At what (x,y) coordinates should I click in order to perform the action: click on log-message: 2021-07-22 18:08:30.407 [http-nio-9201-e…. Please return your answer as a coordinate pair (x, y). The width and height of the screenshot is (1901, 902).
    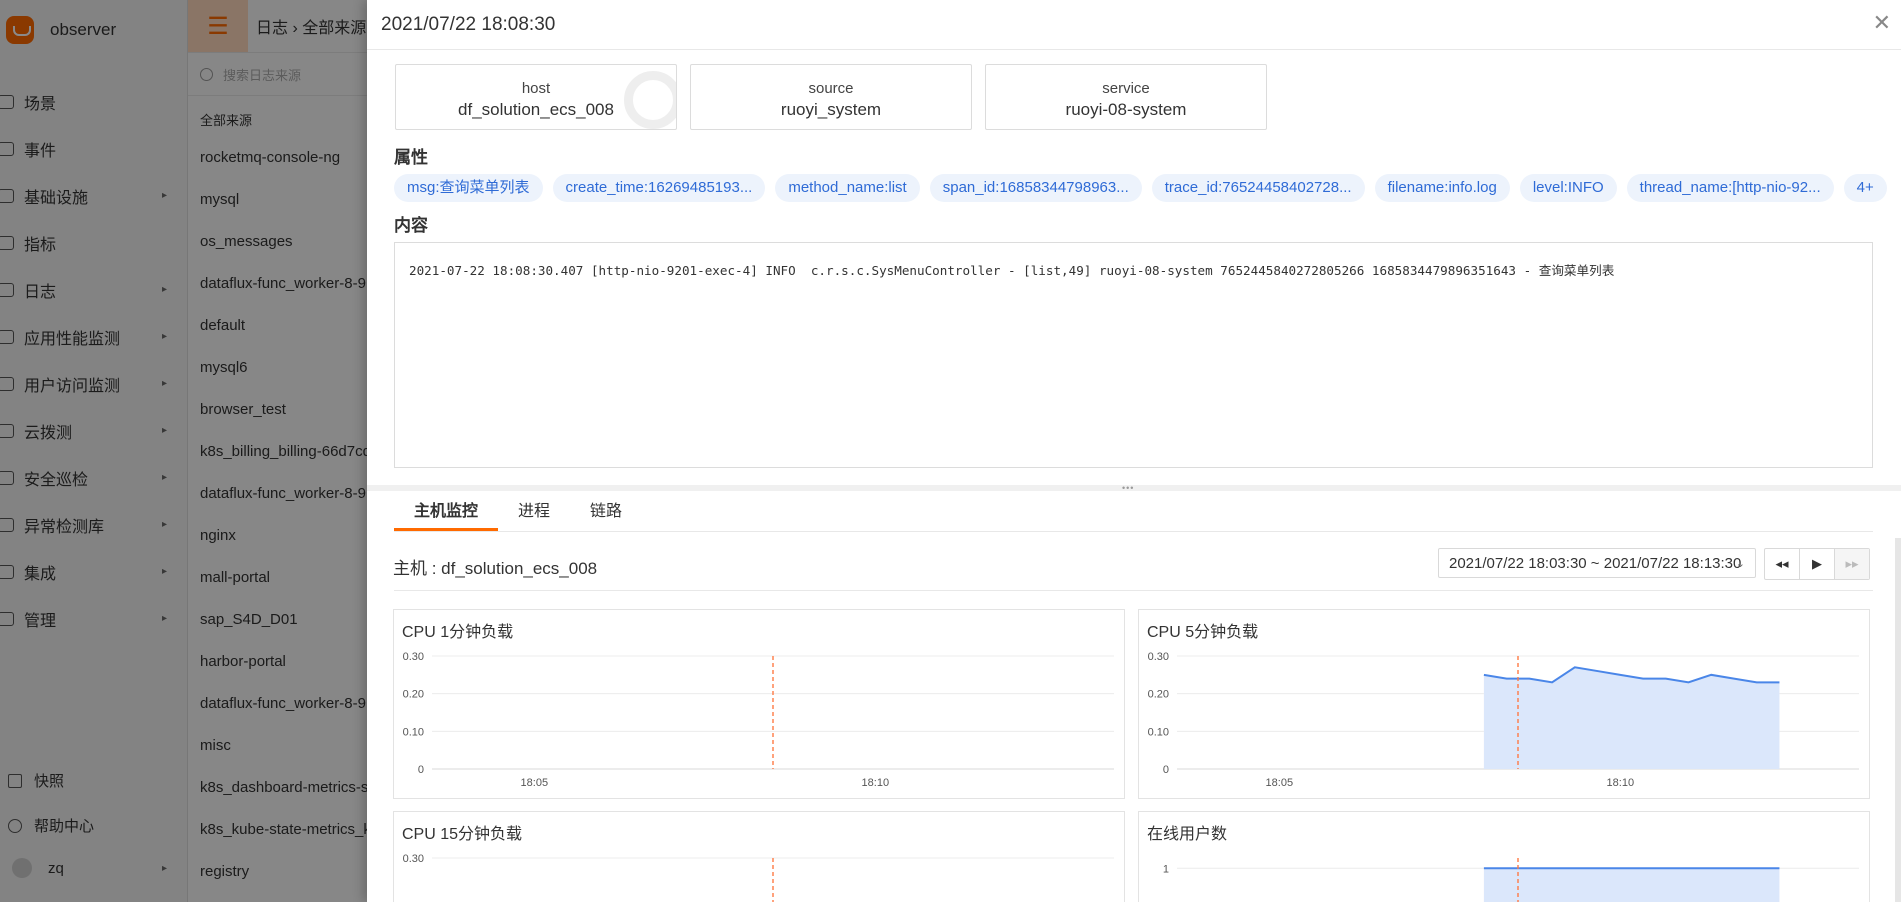
    Looking at the image, I should click on (1012, 270).